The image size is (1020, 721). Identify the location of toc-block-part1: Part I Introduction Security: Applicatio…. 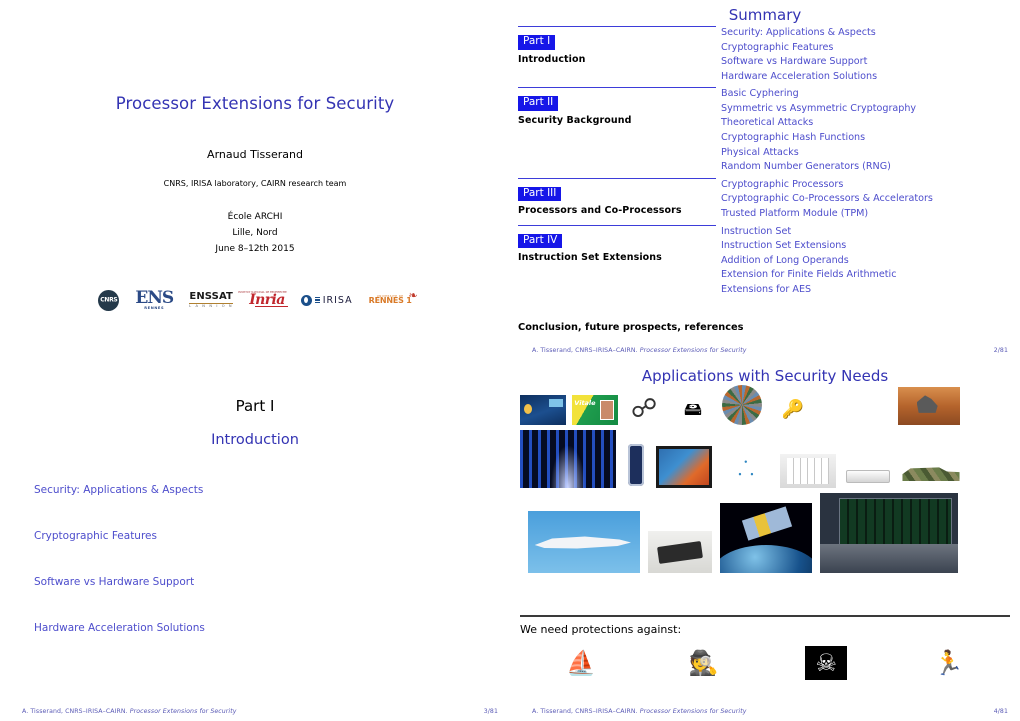
(765, 55).